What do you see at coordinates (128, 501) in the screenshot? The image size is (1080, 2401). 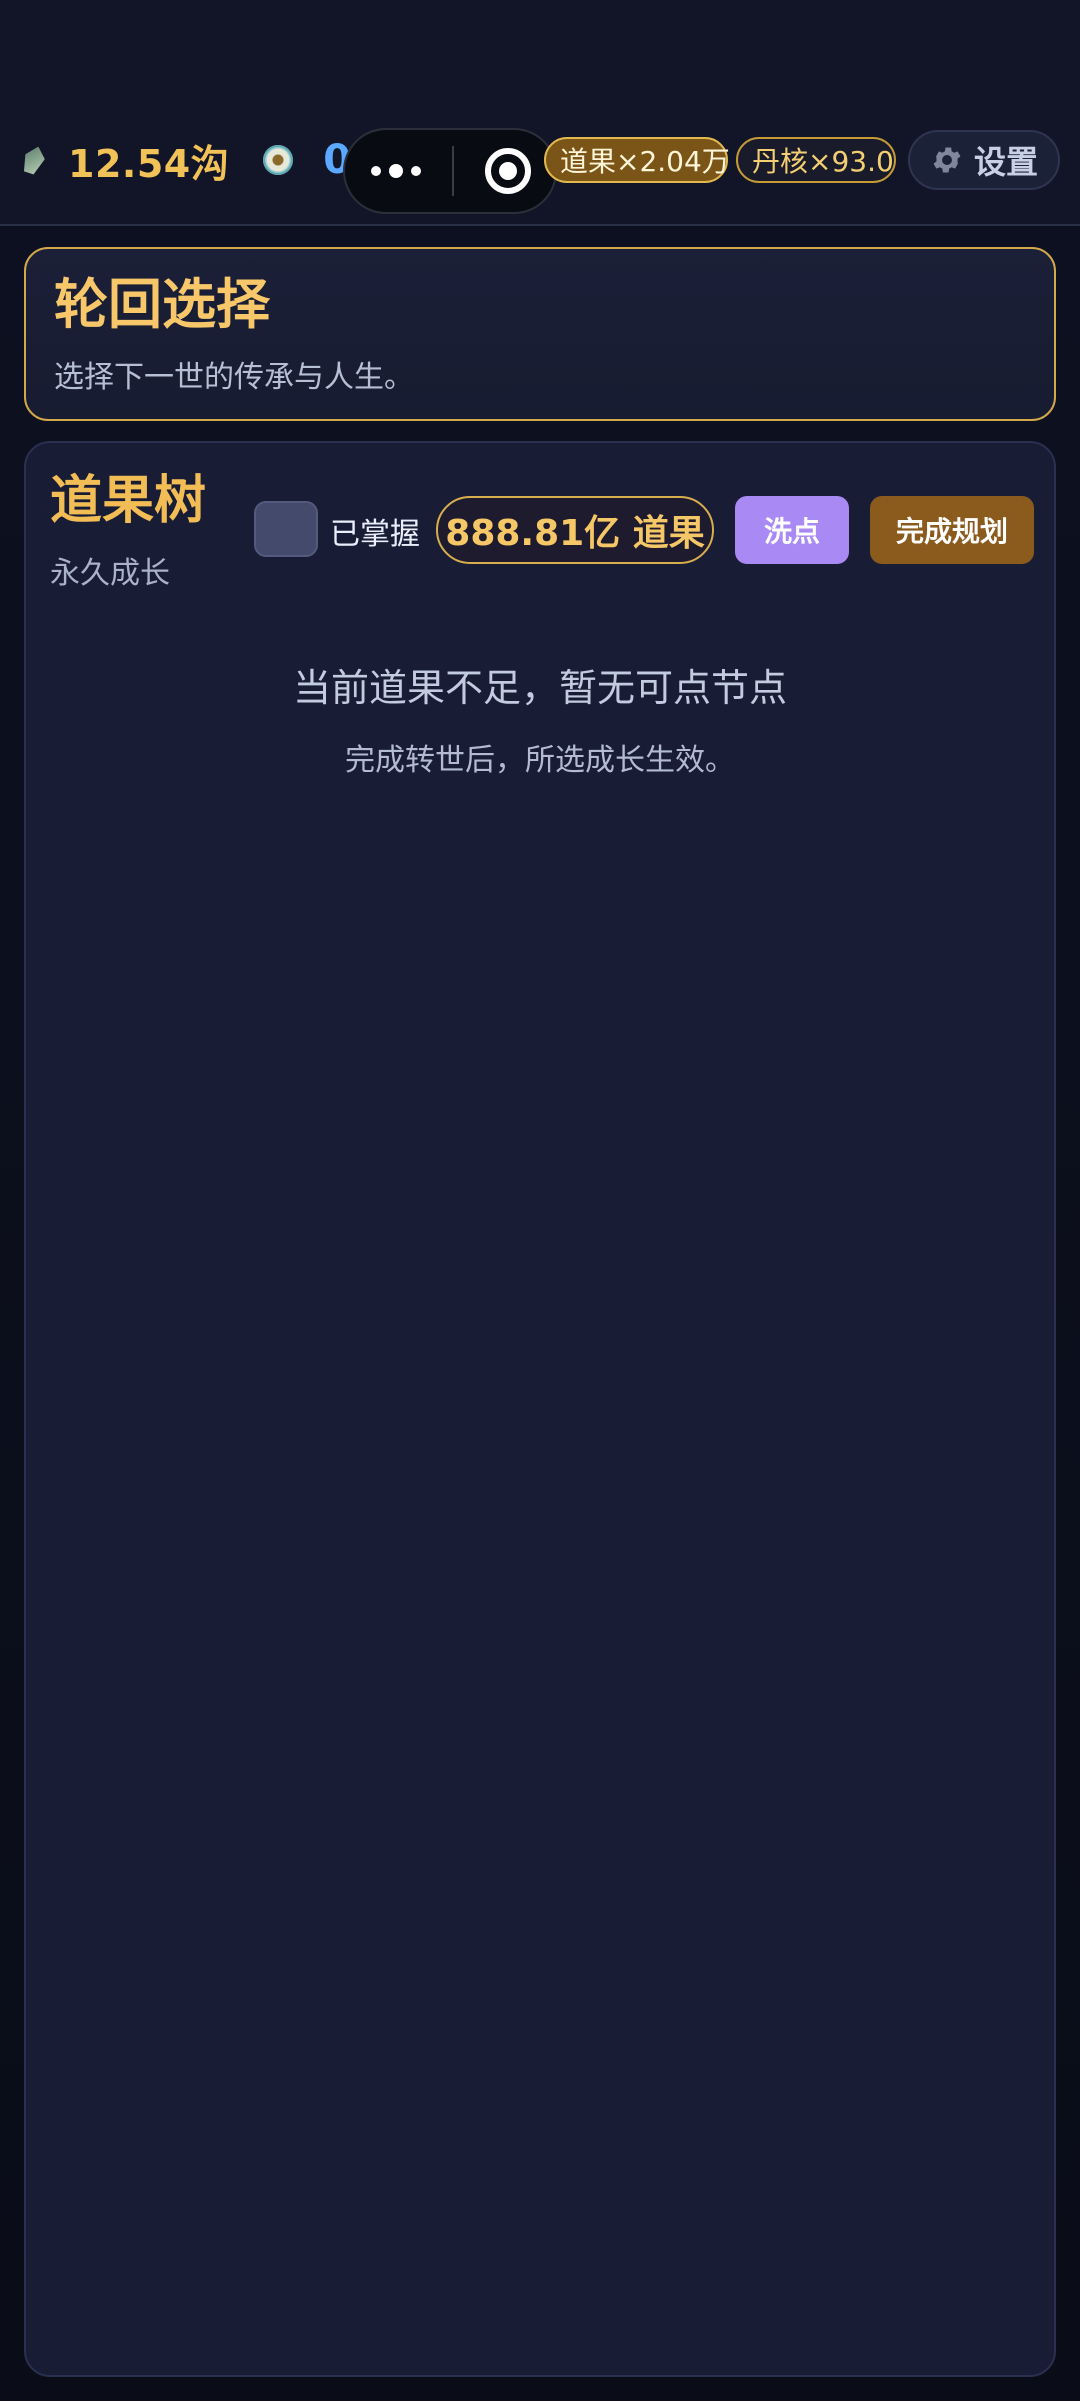 I see `tree-title: 道果树` at bounding box center [128, 501].